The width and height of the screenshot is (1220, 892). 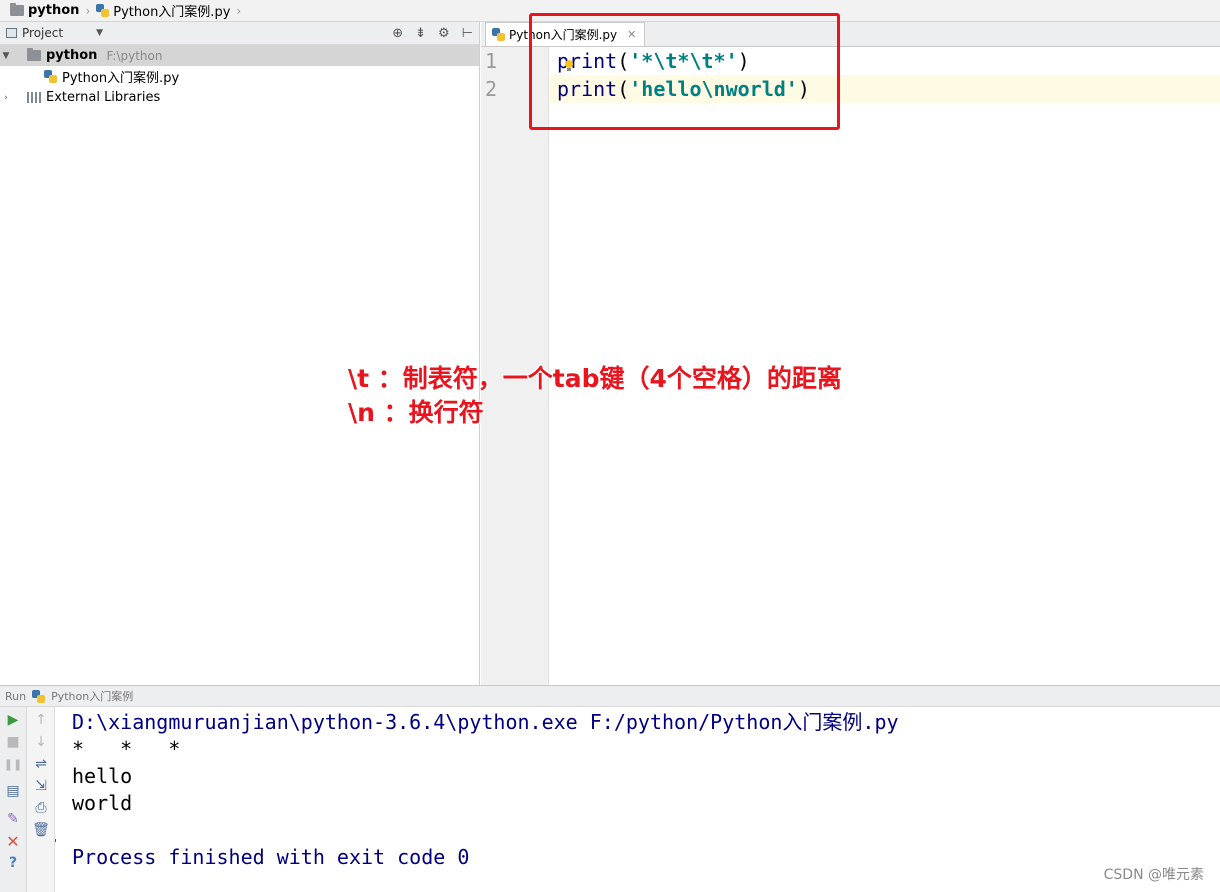 What do you see at coordinates (271, 857) in the screenshot?
I see `console-exit-message: Process finished with exit code 0` at bounding box center [271, 857].